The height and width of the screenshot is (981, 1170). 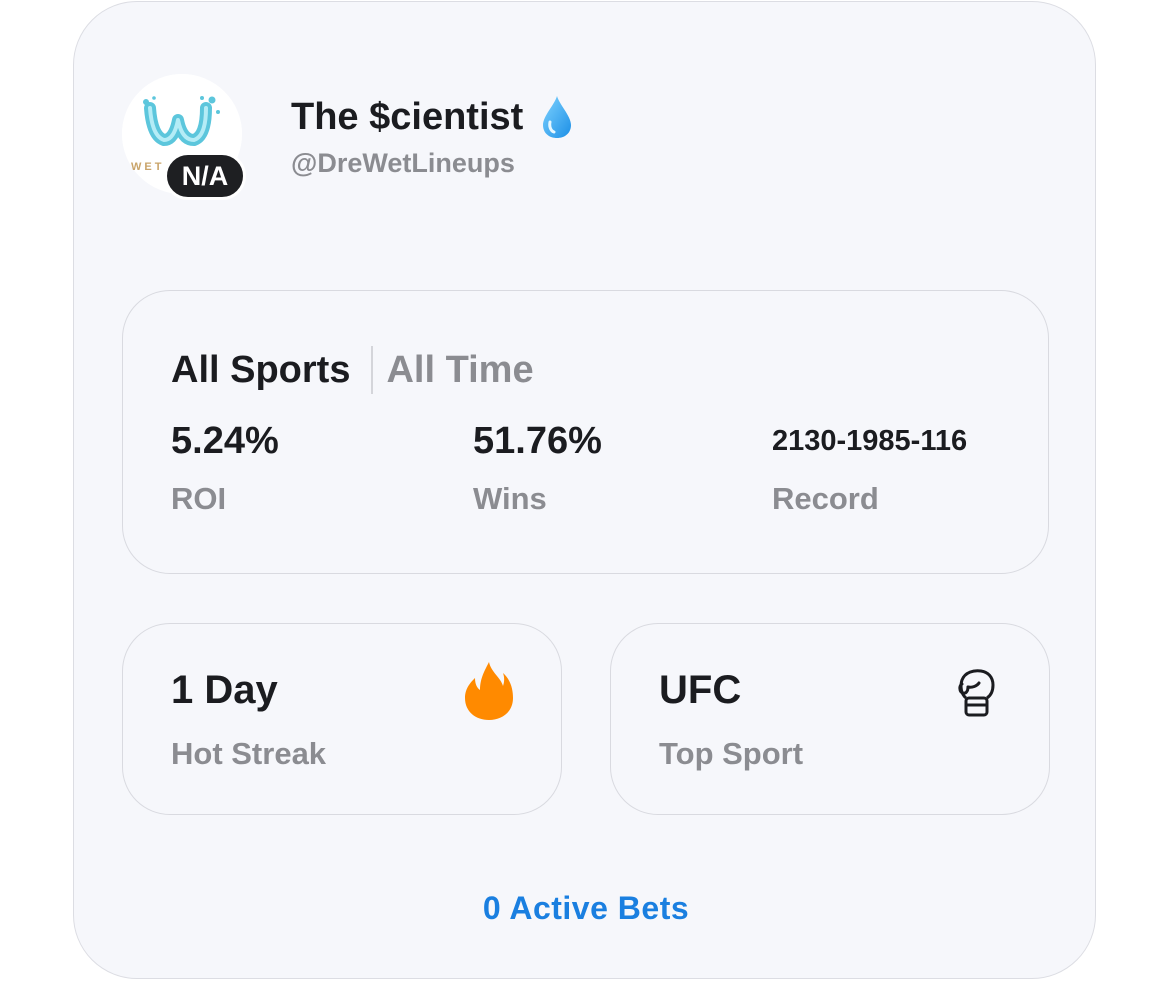 What do you see at coordinates (585, 908) in the screenshot?
I see `active-bets-link: 0 Active Bets` at bounding box center [585, 908].